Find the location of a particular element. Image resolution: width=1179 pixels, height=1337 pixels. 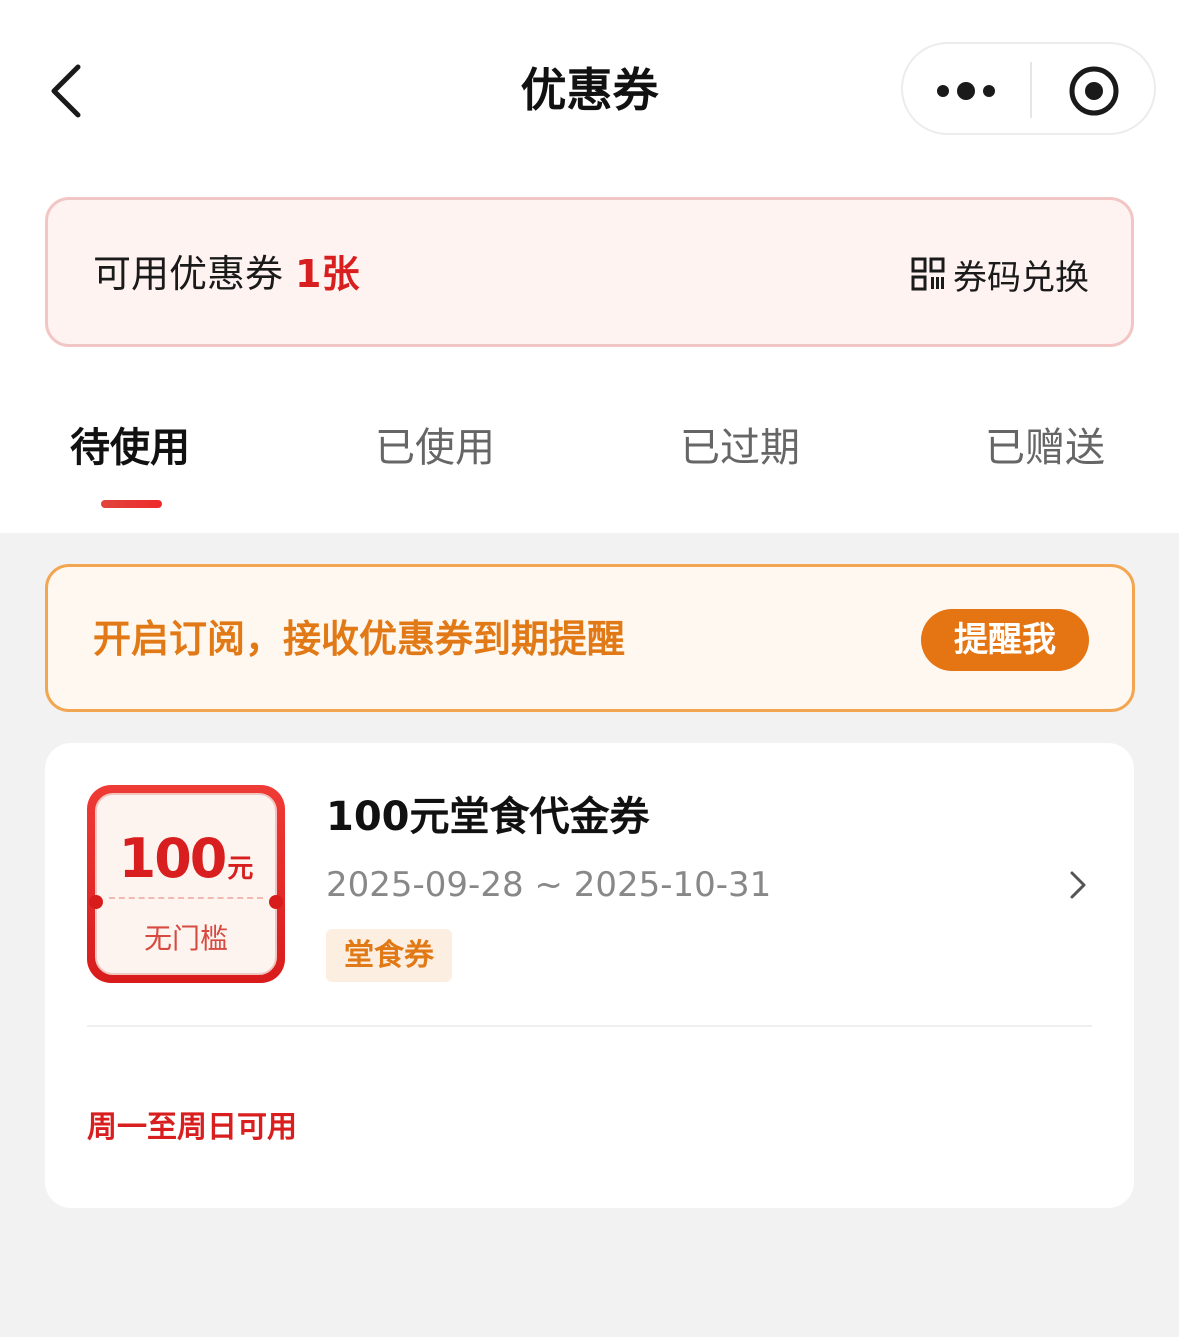

ticket-notch-left is located at coordinates (96, 902).